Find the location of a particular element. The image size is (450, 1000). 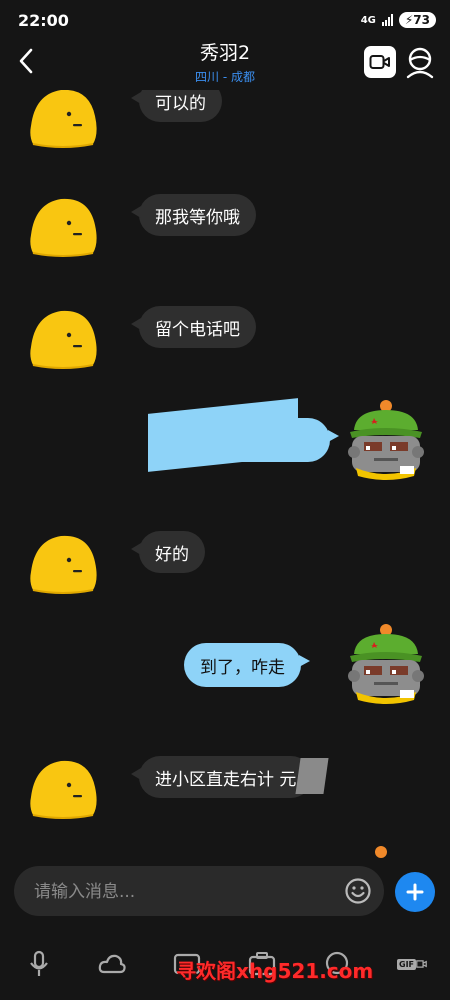

watermark-text: 寻欢阁xhg521.com is located at coordinates (275, 971).